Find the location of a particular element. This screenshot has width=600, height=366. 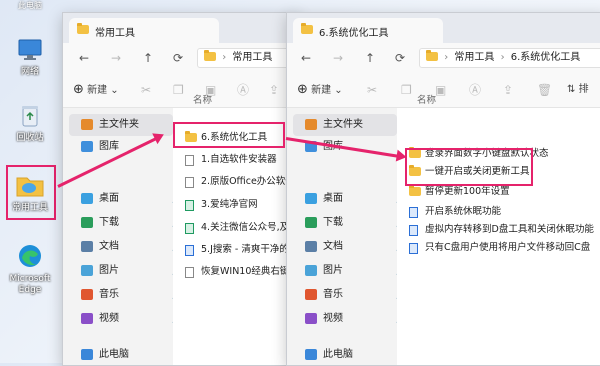

file-row: 5.J搜索 - 清爽干净的上网 is located at coordinates (241, 250).